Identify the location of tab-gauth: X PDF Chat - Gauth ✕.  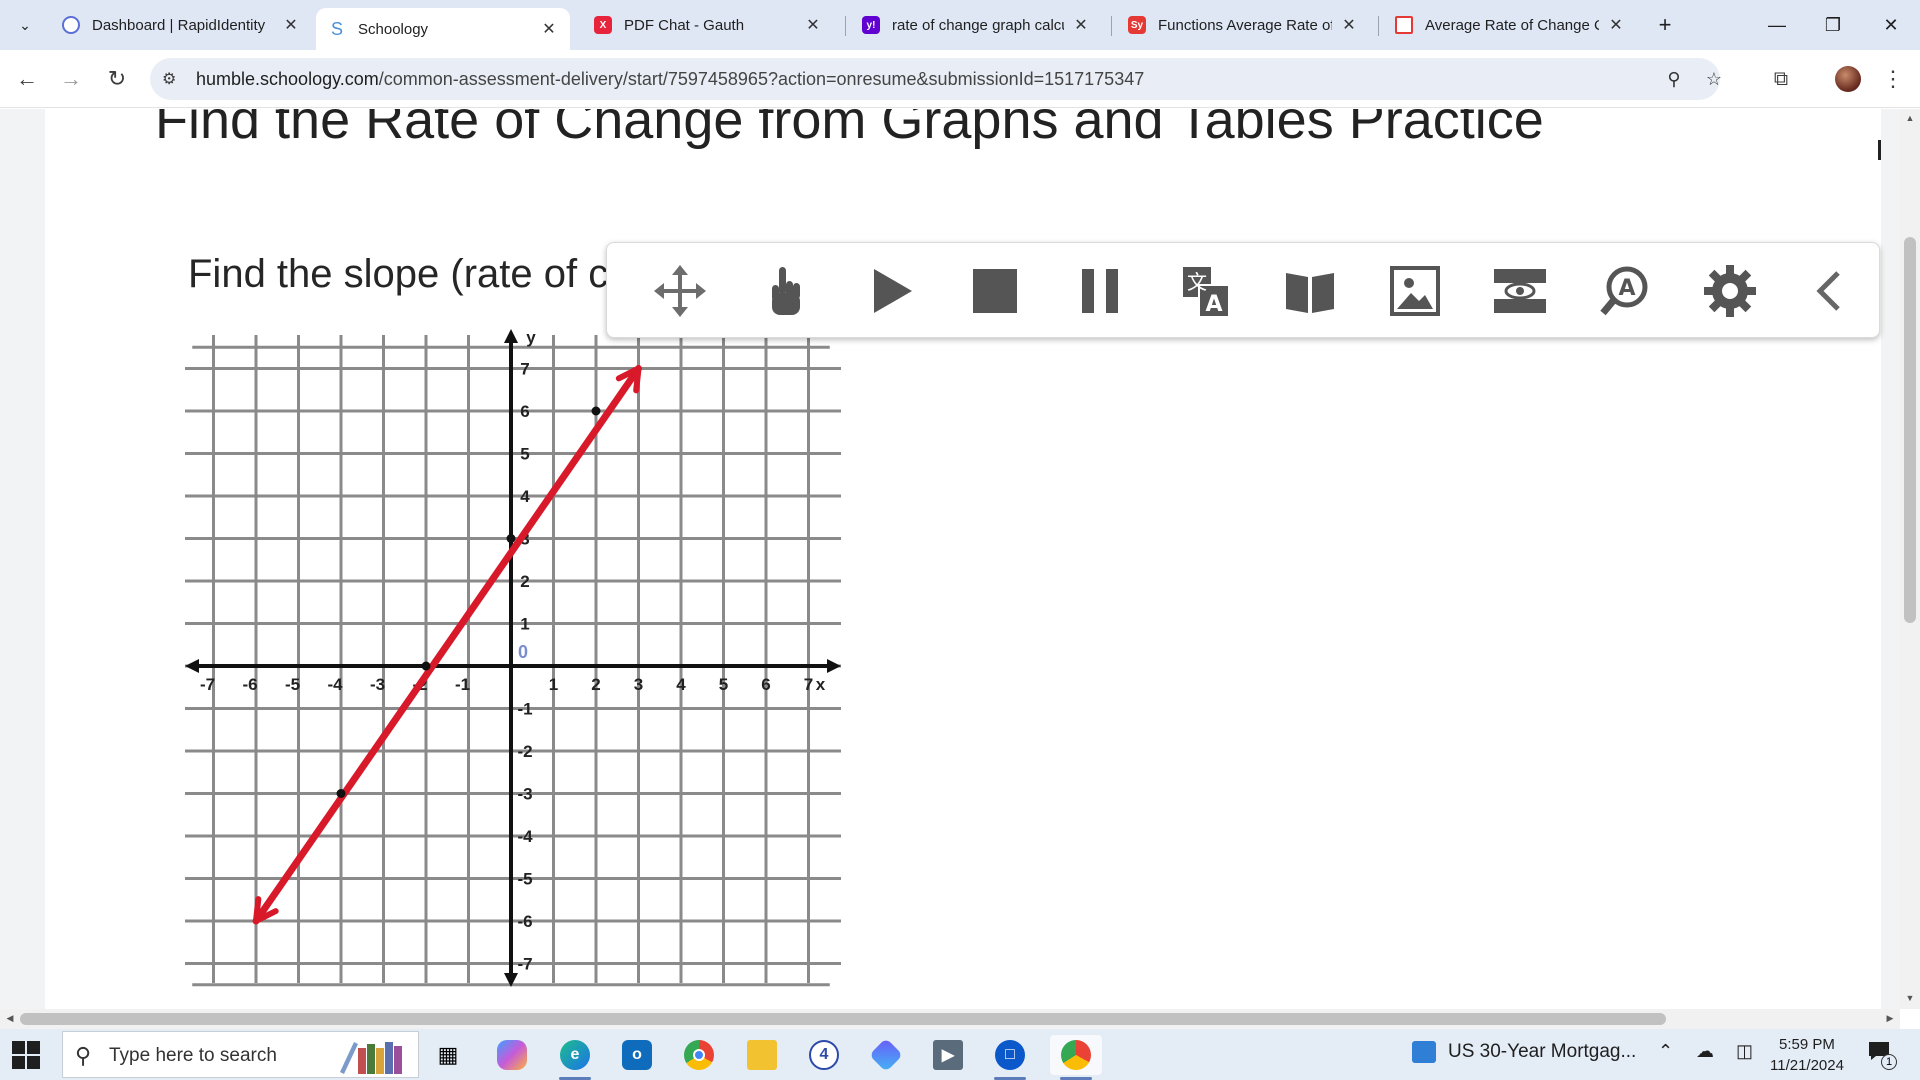
(708, 25).